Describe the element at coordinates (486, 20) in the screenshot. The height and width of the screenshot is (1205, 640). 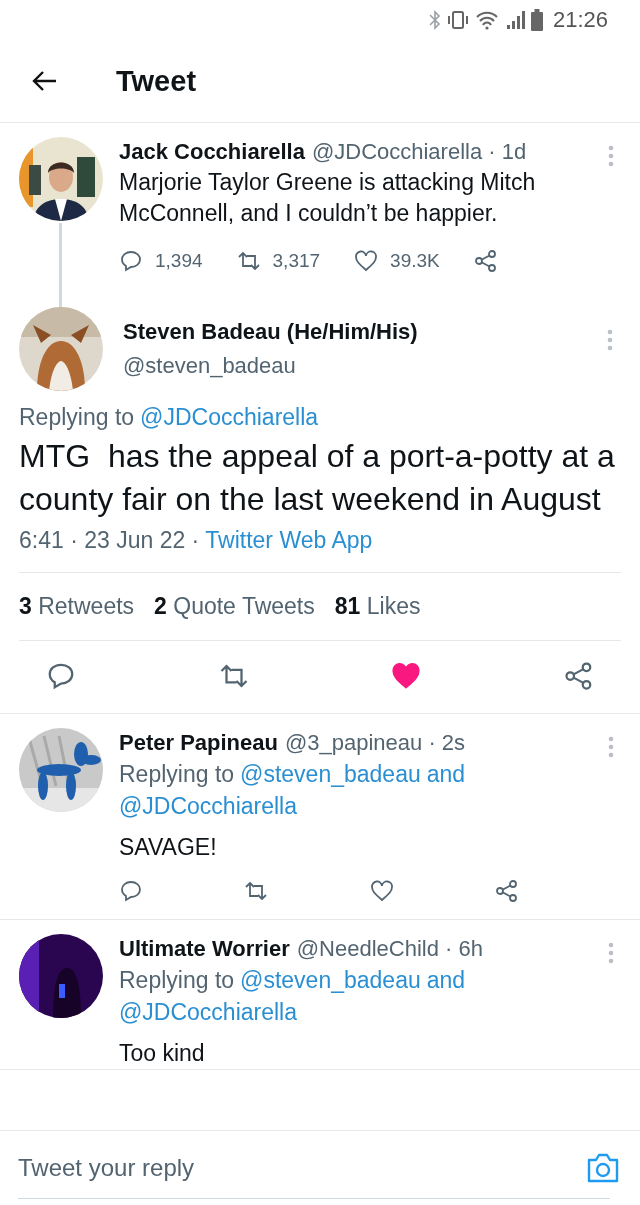
I see `wifi-icon` at that location.